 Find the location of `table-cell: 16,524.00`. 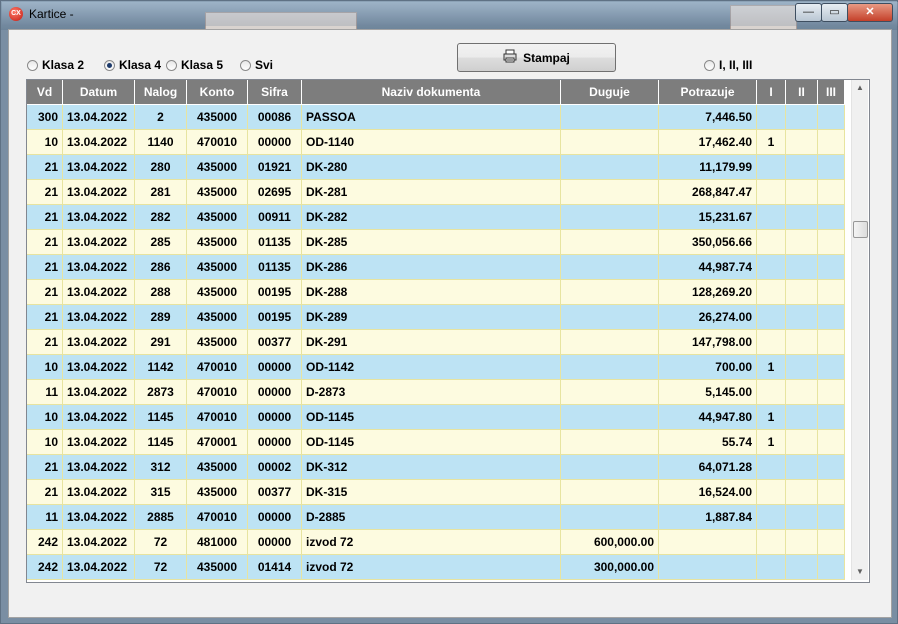

table-cell: 16,524.00 is located at coordinates (708, 492).